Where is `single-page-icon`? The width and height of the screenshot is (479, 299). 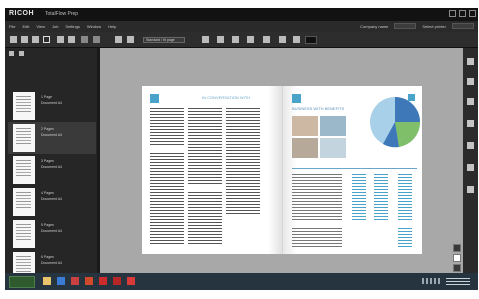 single-page-icon is located at coordinates (84, 39).